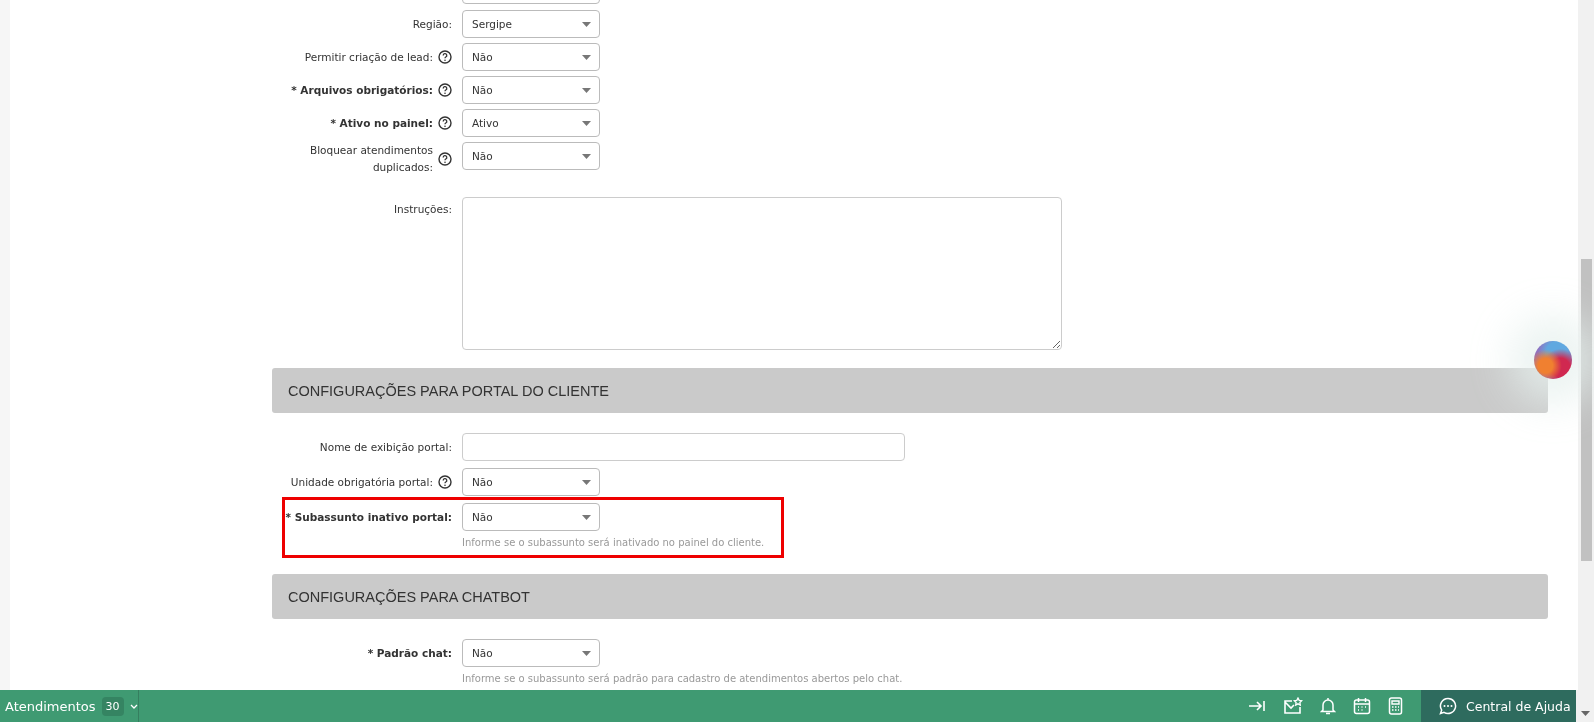 The width and height of the screenshot is (1594, 722). Describe the element at coordinates (361, 482) in the screenshot. I see `field-label: Unidade obrigatória portal:` at that location.